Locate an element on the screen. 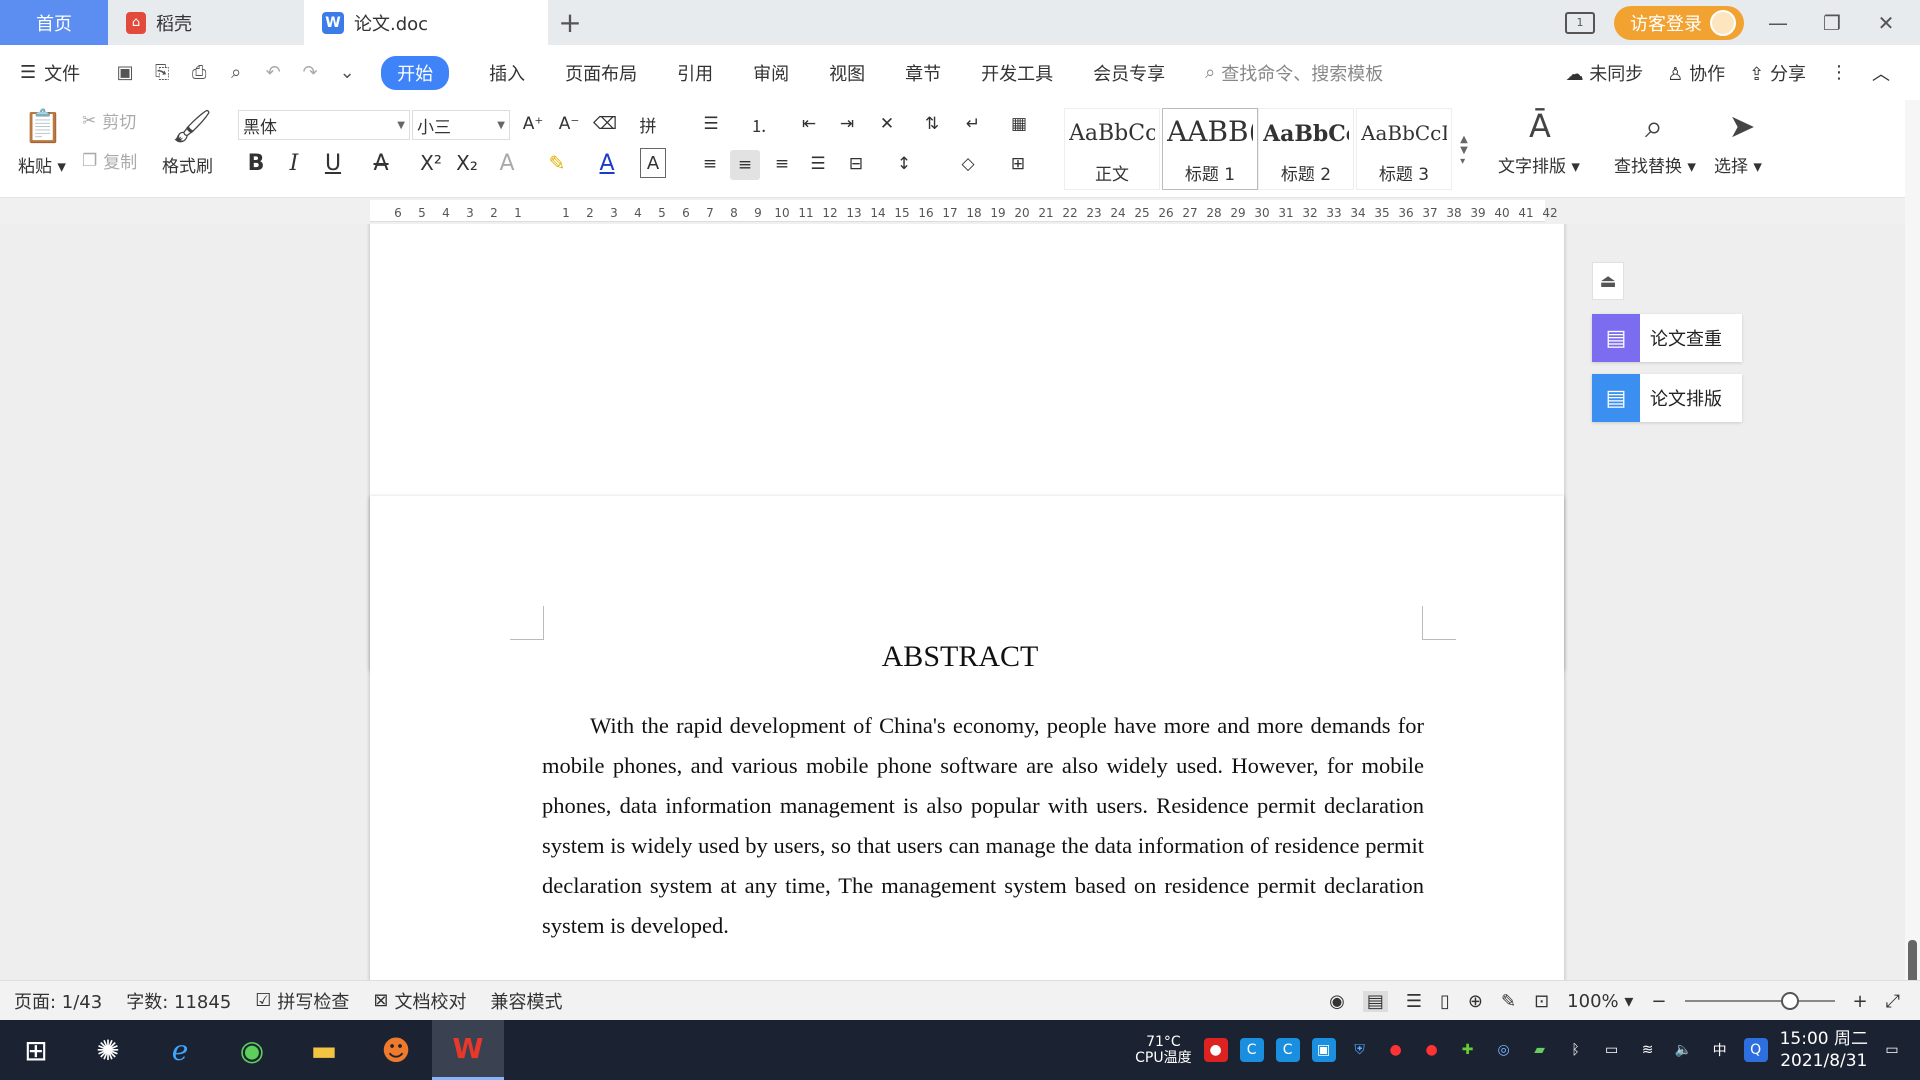 The image size is (1920, 1080). page-indicator: 页面: 1/43 is located at coordinates (58, 1001).